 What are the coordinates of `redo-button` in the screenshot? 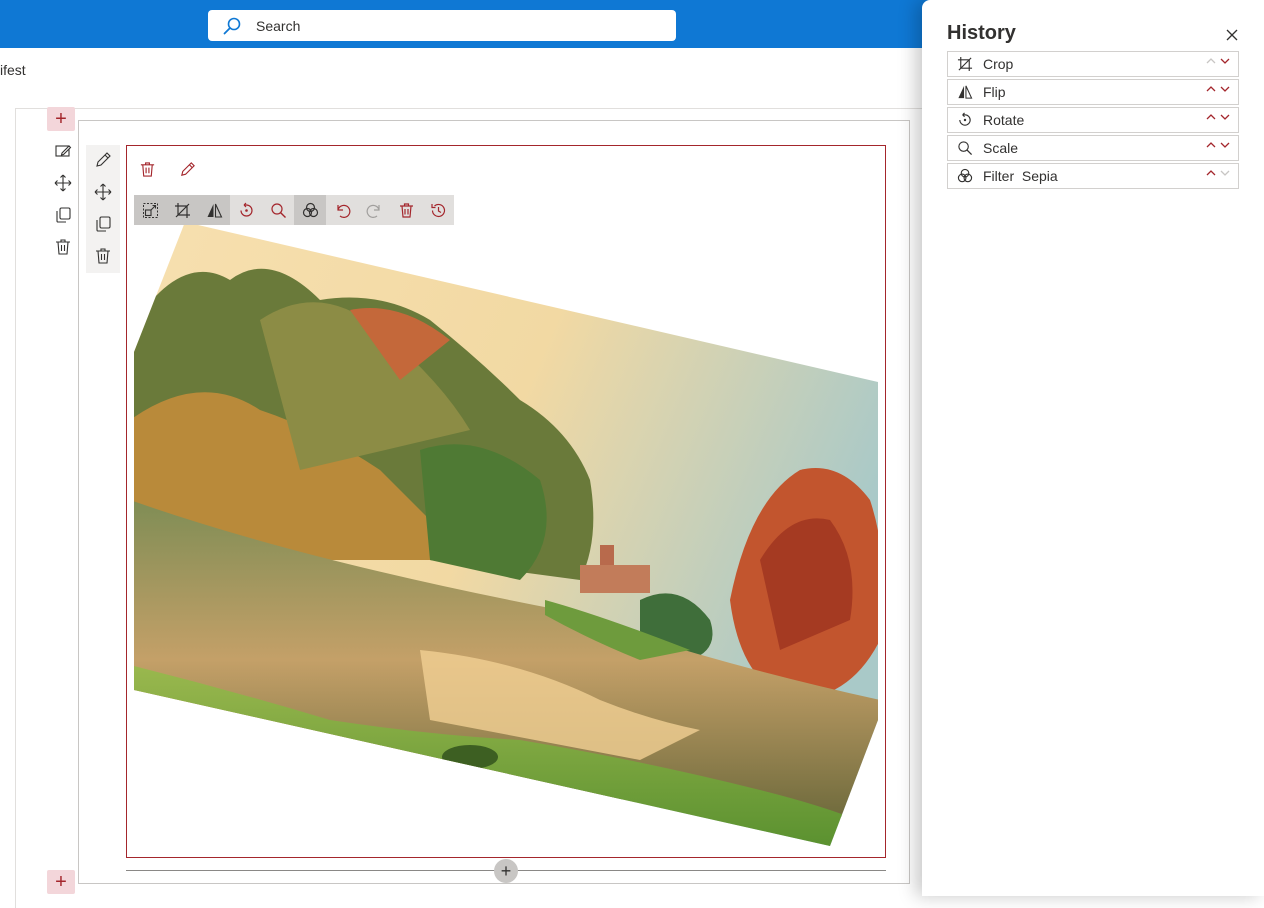 It's located at (374, 210).